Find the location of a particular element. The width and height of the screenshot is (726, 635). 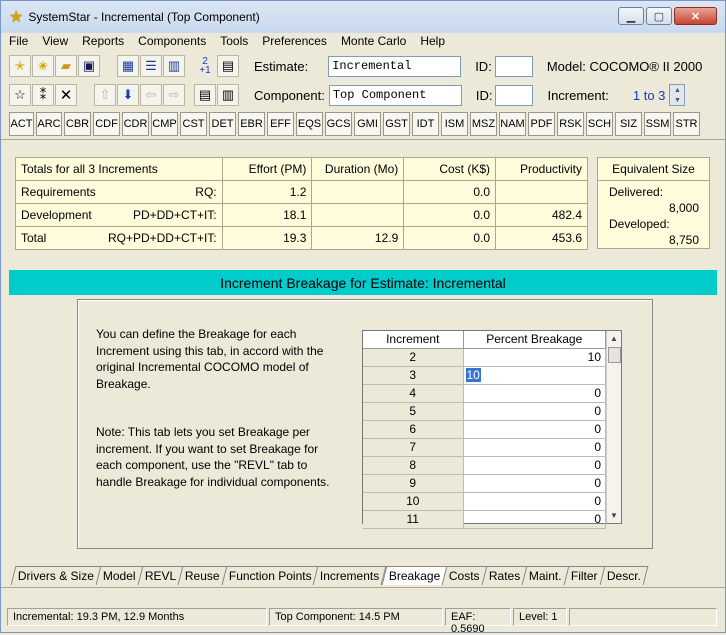

duration-cell is located at coordinates (358, 192).